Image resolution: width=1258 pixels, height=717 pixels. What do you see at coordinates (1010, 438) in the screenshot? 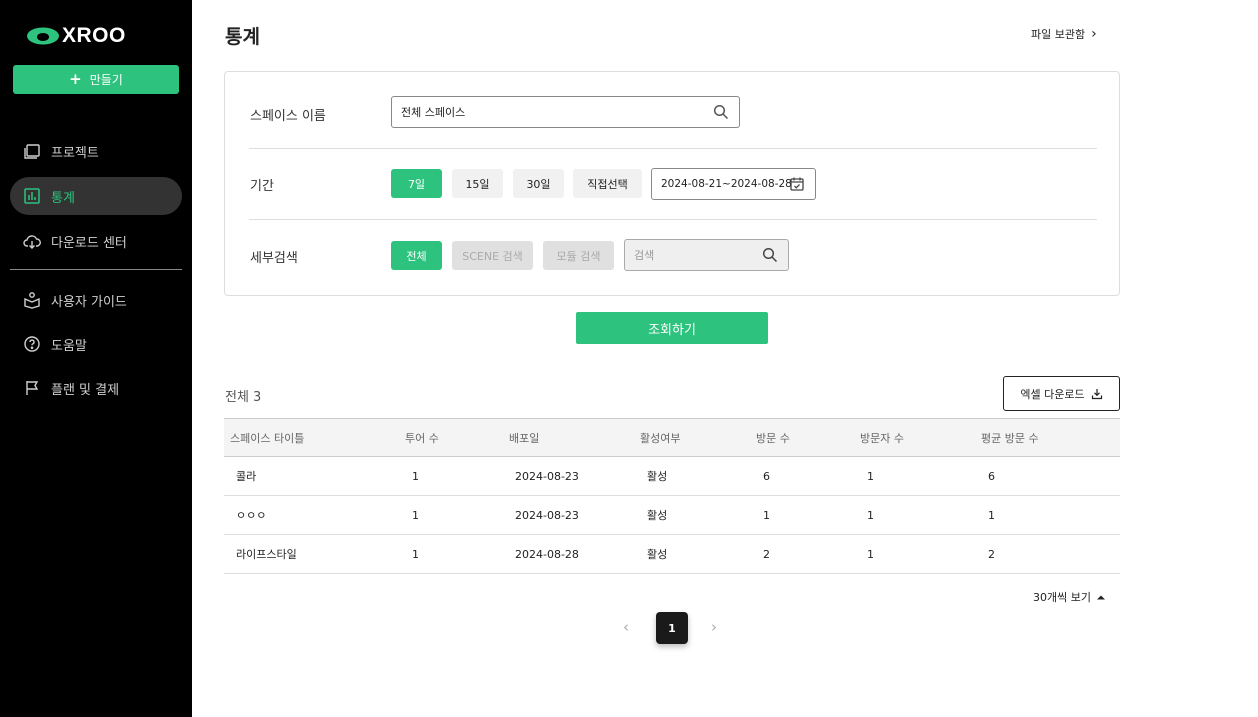
I see `column-header: 평균 방문 수` at bounding box center [1010, 438].